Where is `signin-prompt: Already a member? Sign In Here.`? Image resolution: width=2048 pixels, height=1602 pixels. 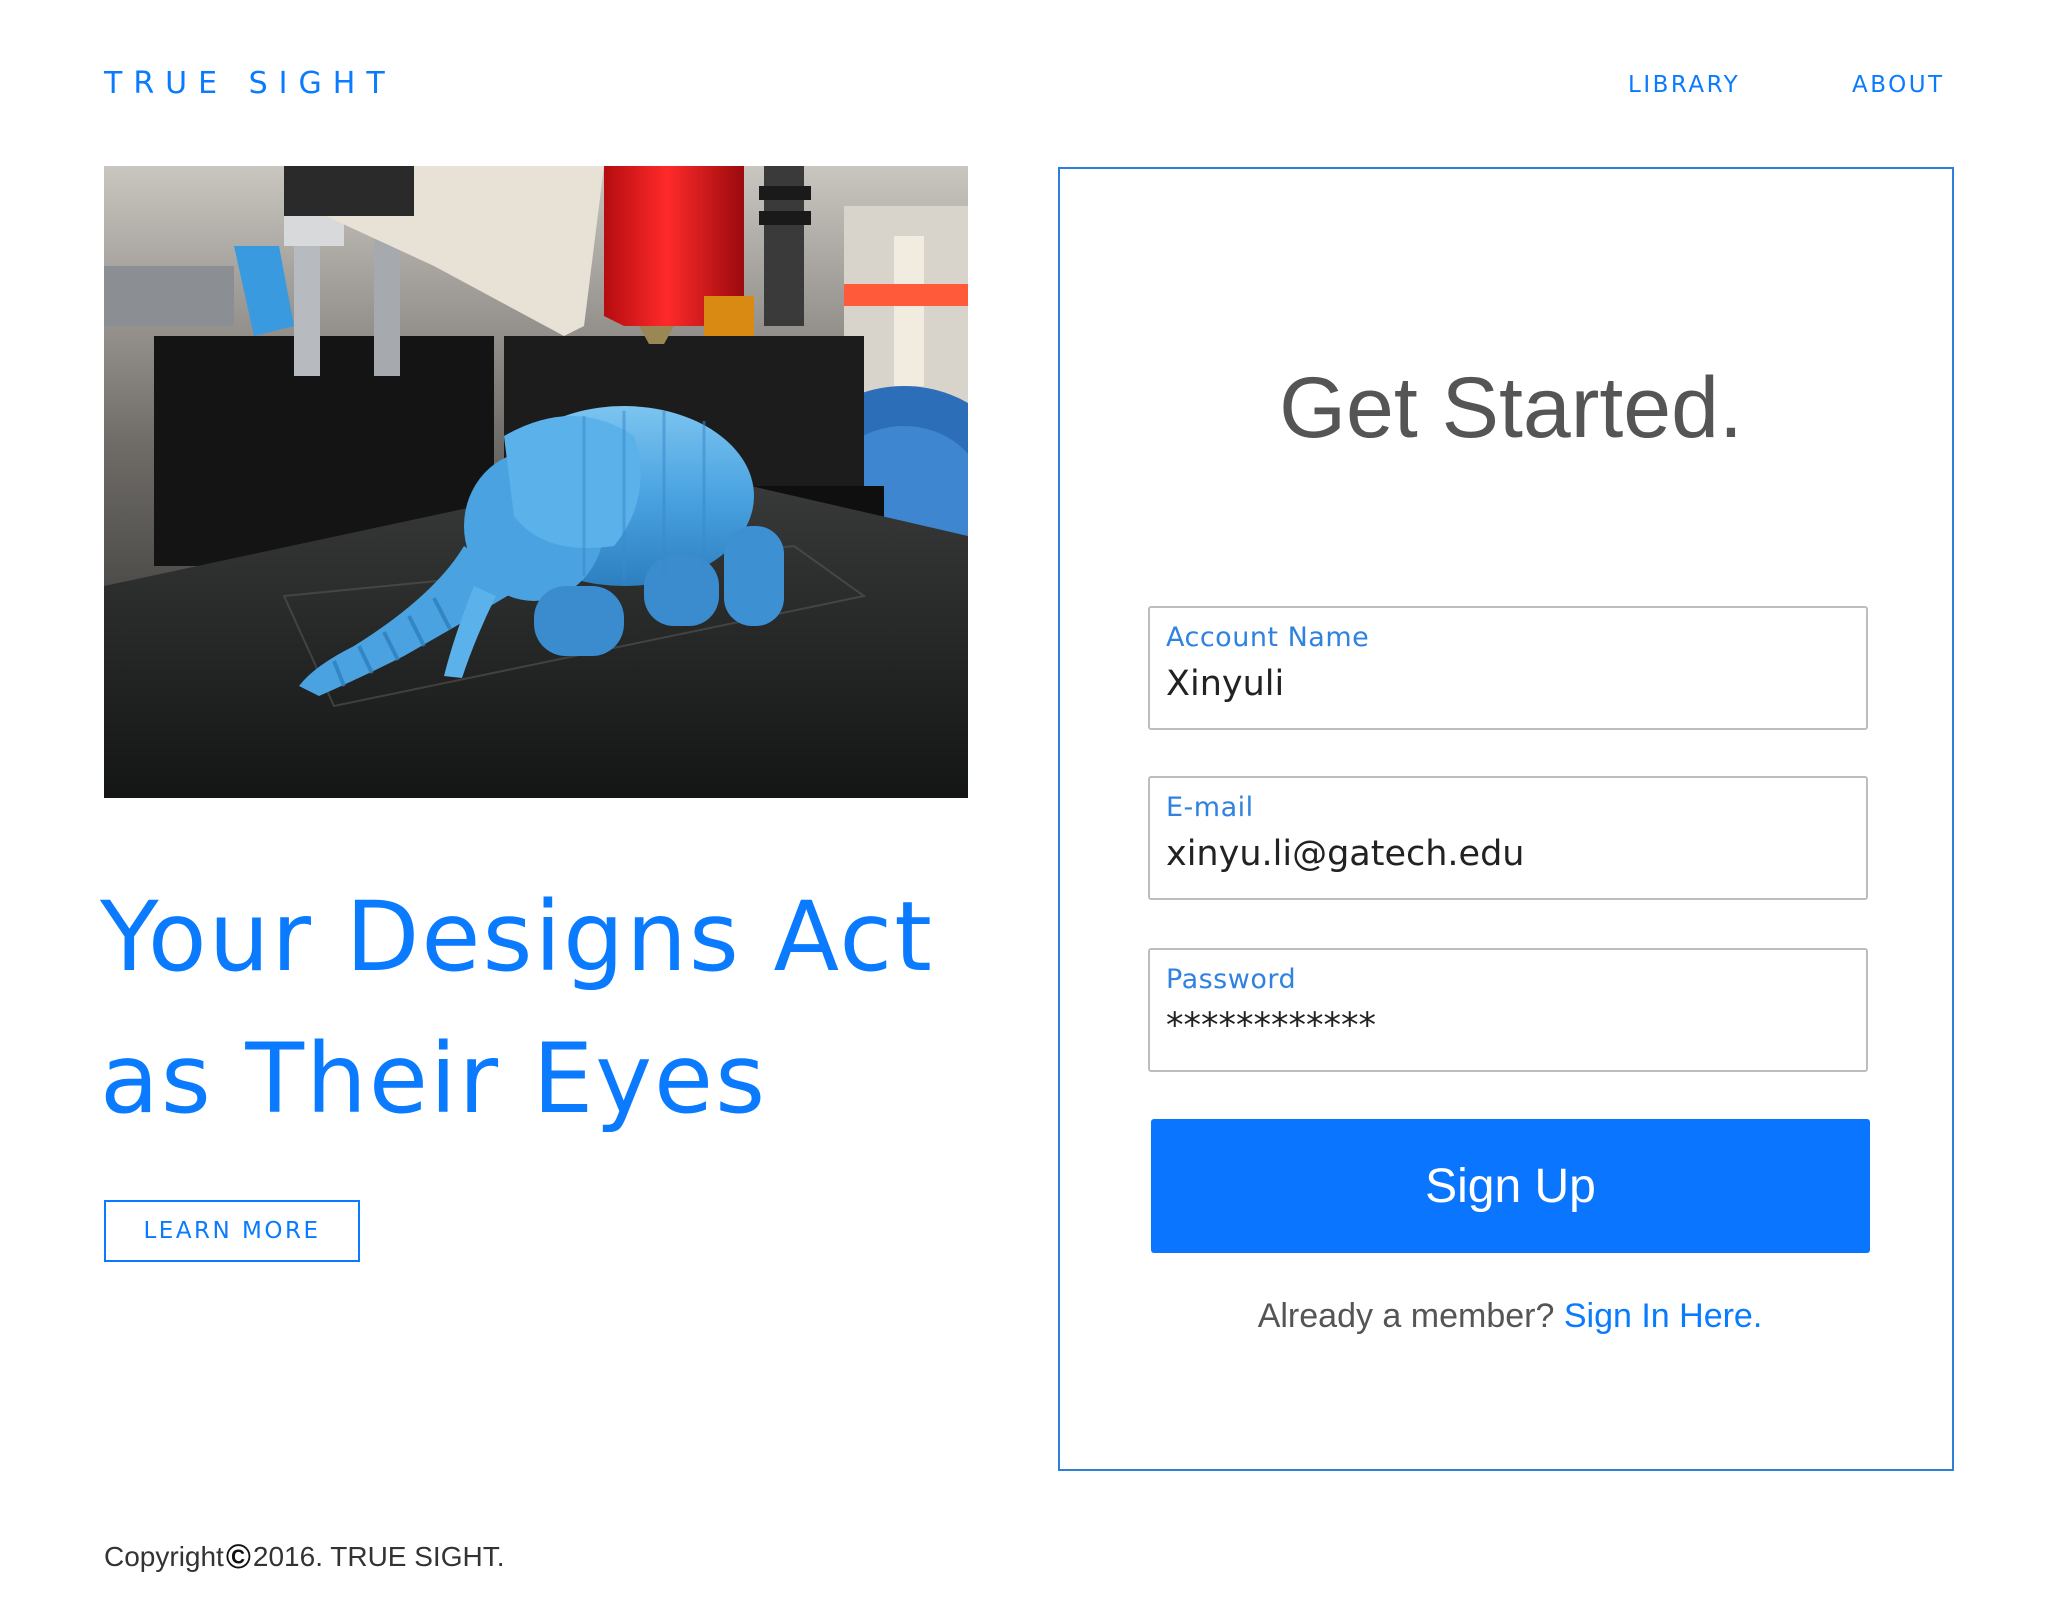
signin-prompt: Already a member? Sign In Here. is located at coordinates (1506, 1316).